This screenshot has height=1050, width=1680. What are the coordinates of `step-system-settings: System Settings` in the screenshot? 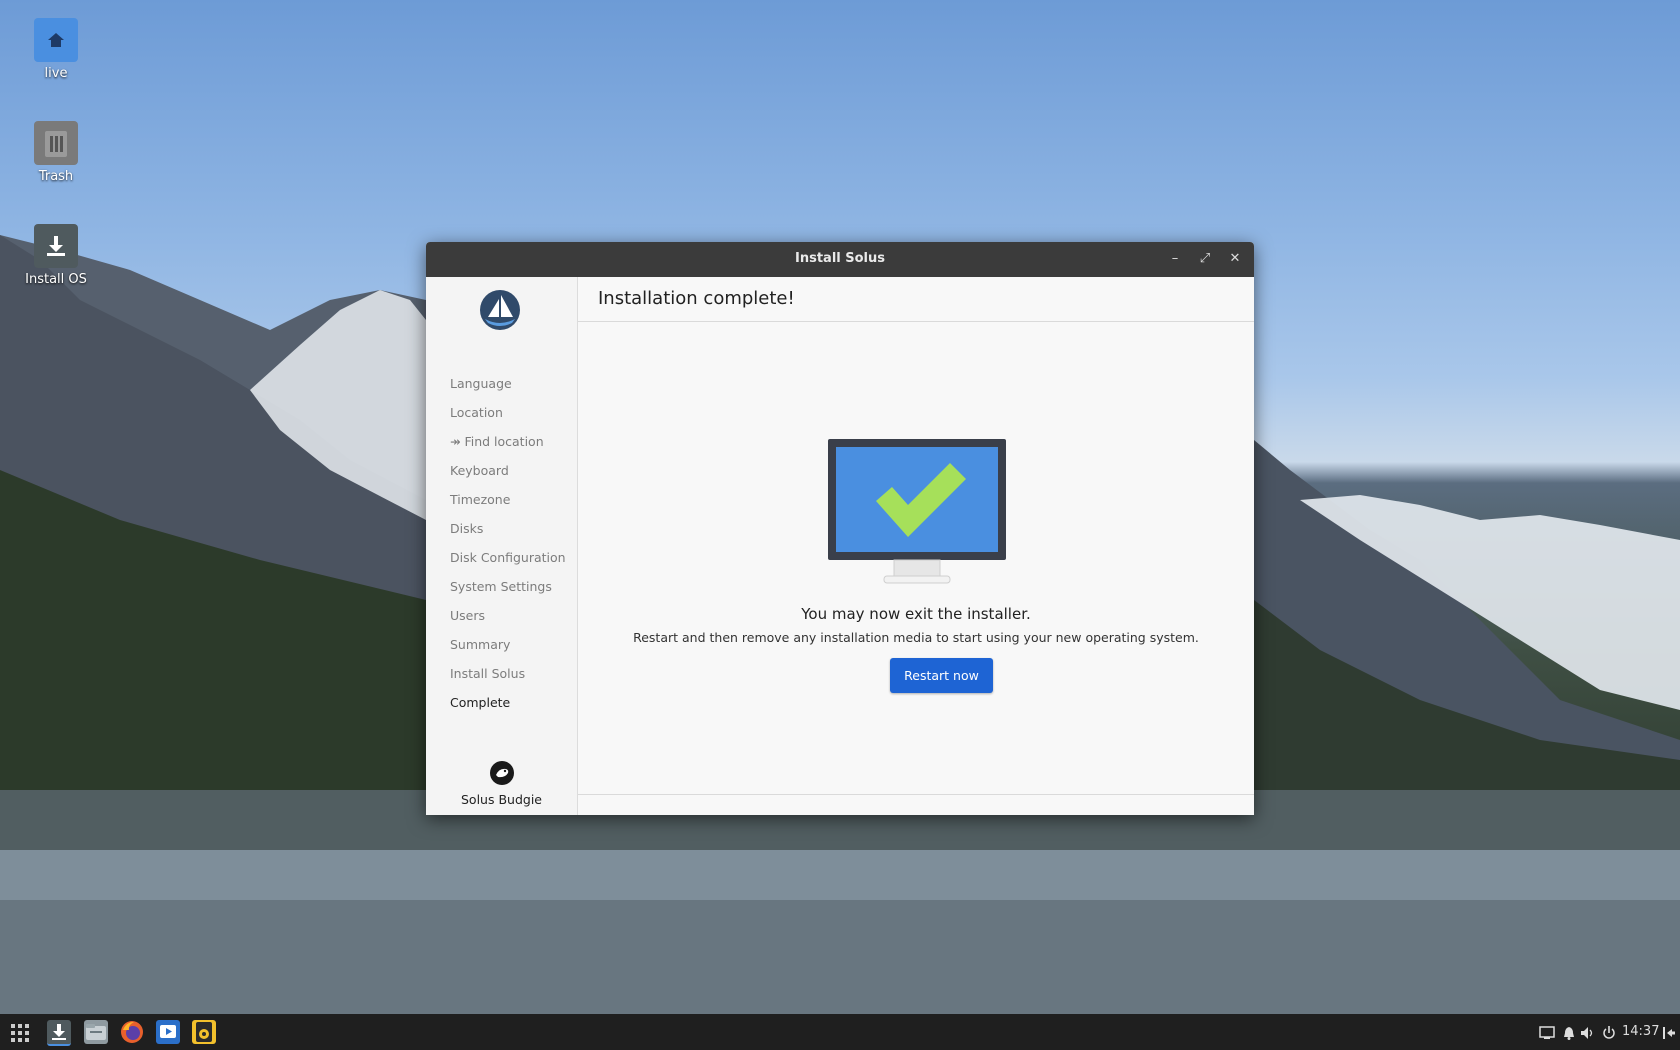 It's located at (508, 586).